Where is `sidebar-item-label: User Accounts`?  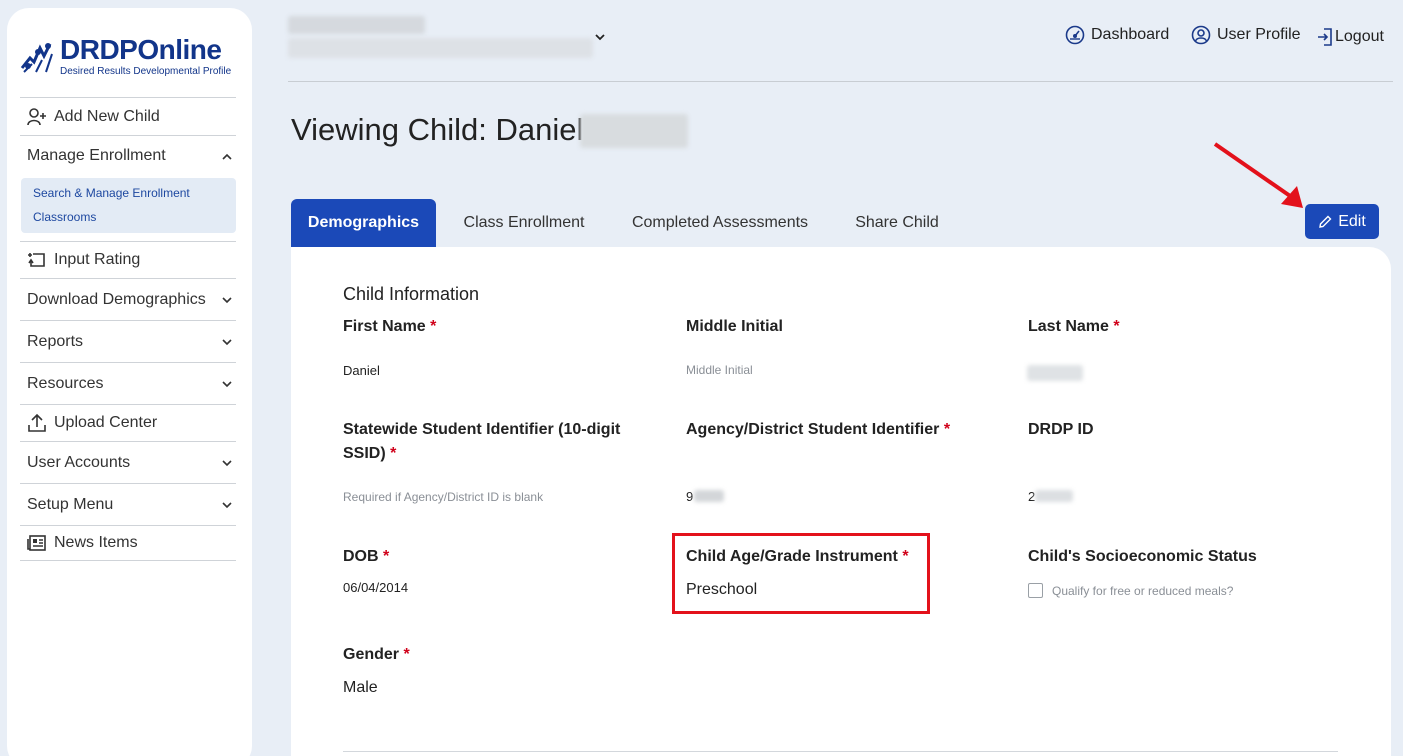
sidebar-item-label: User Accounts is located at coordinates (79, 462).